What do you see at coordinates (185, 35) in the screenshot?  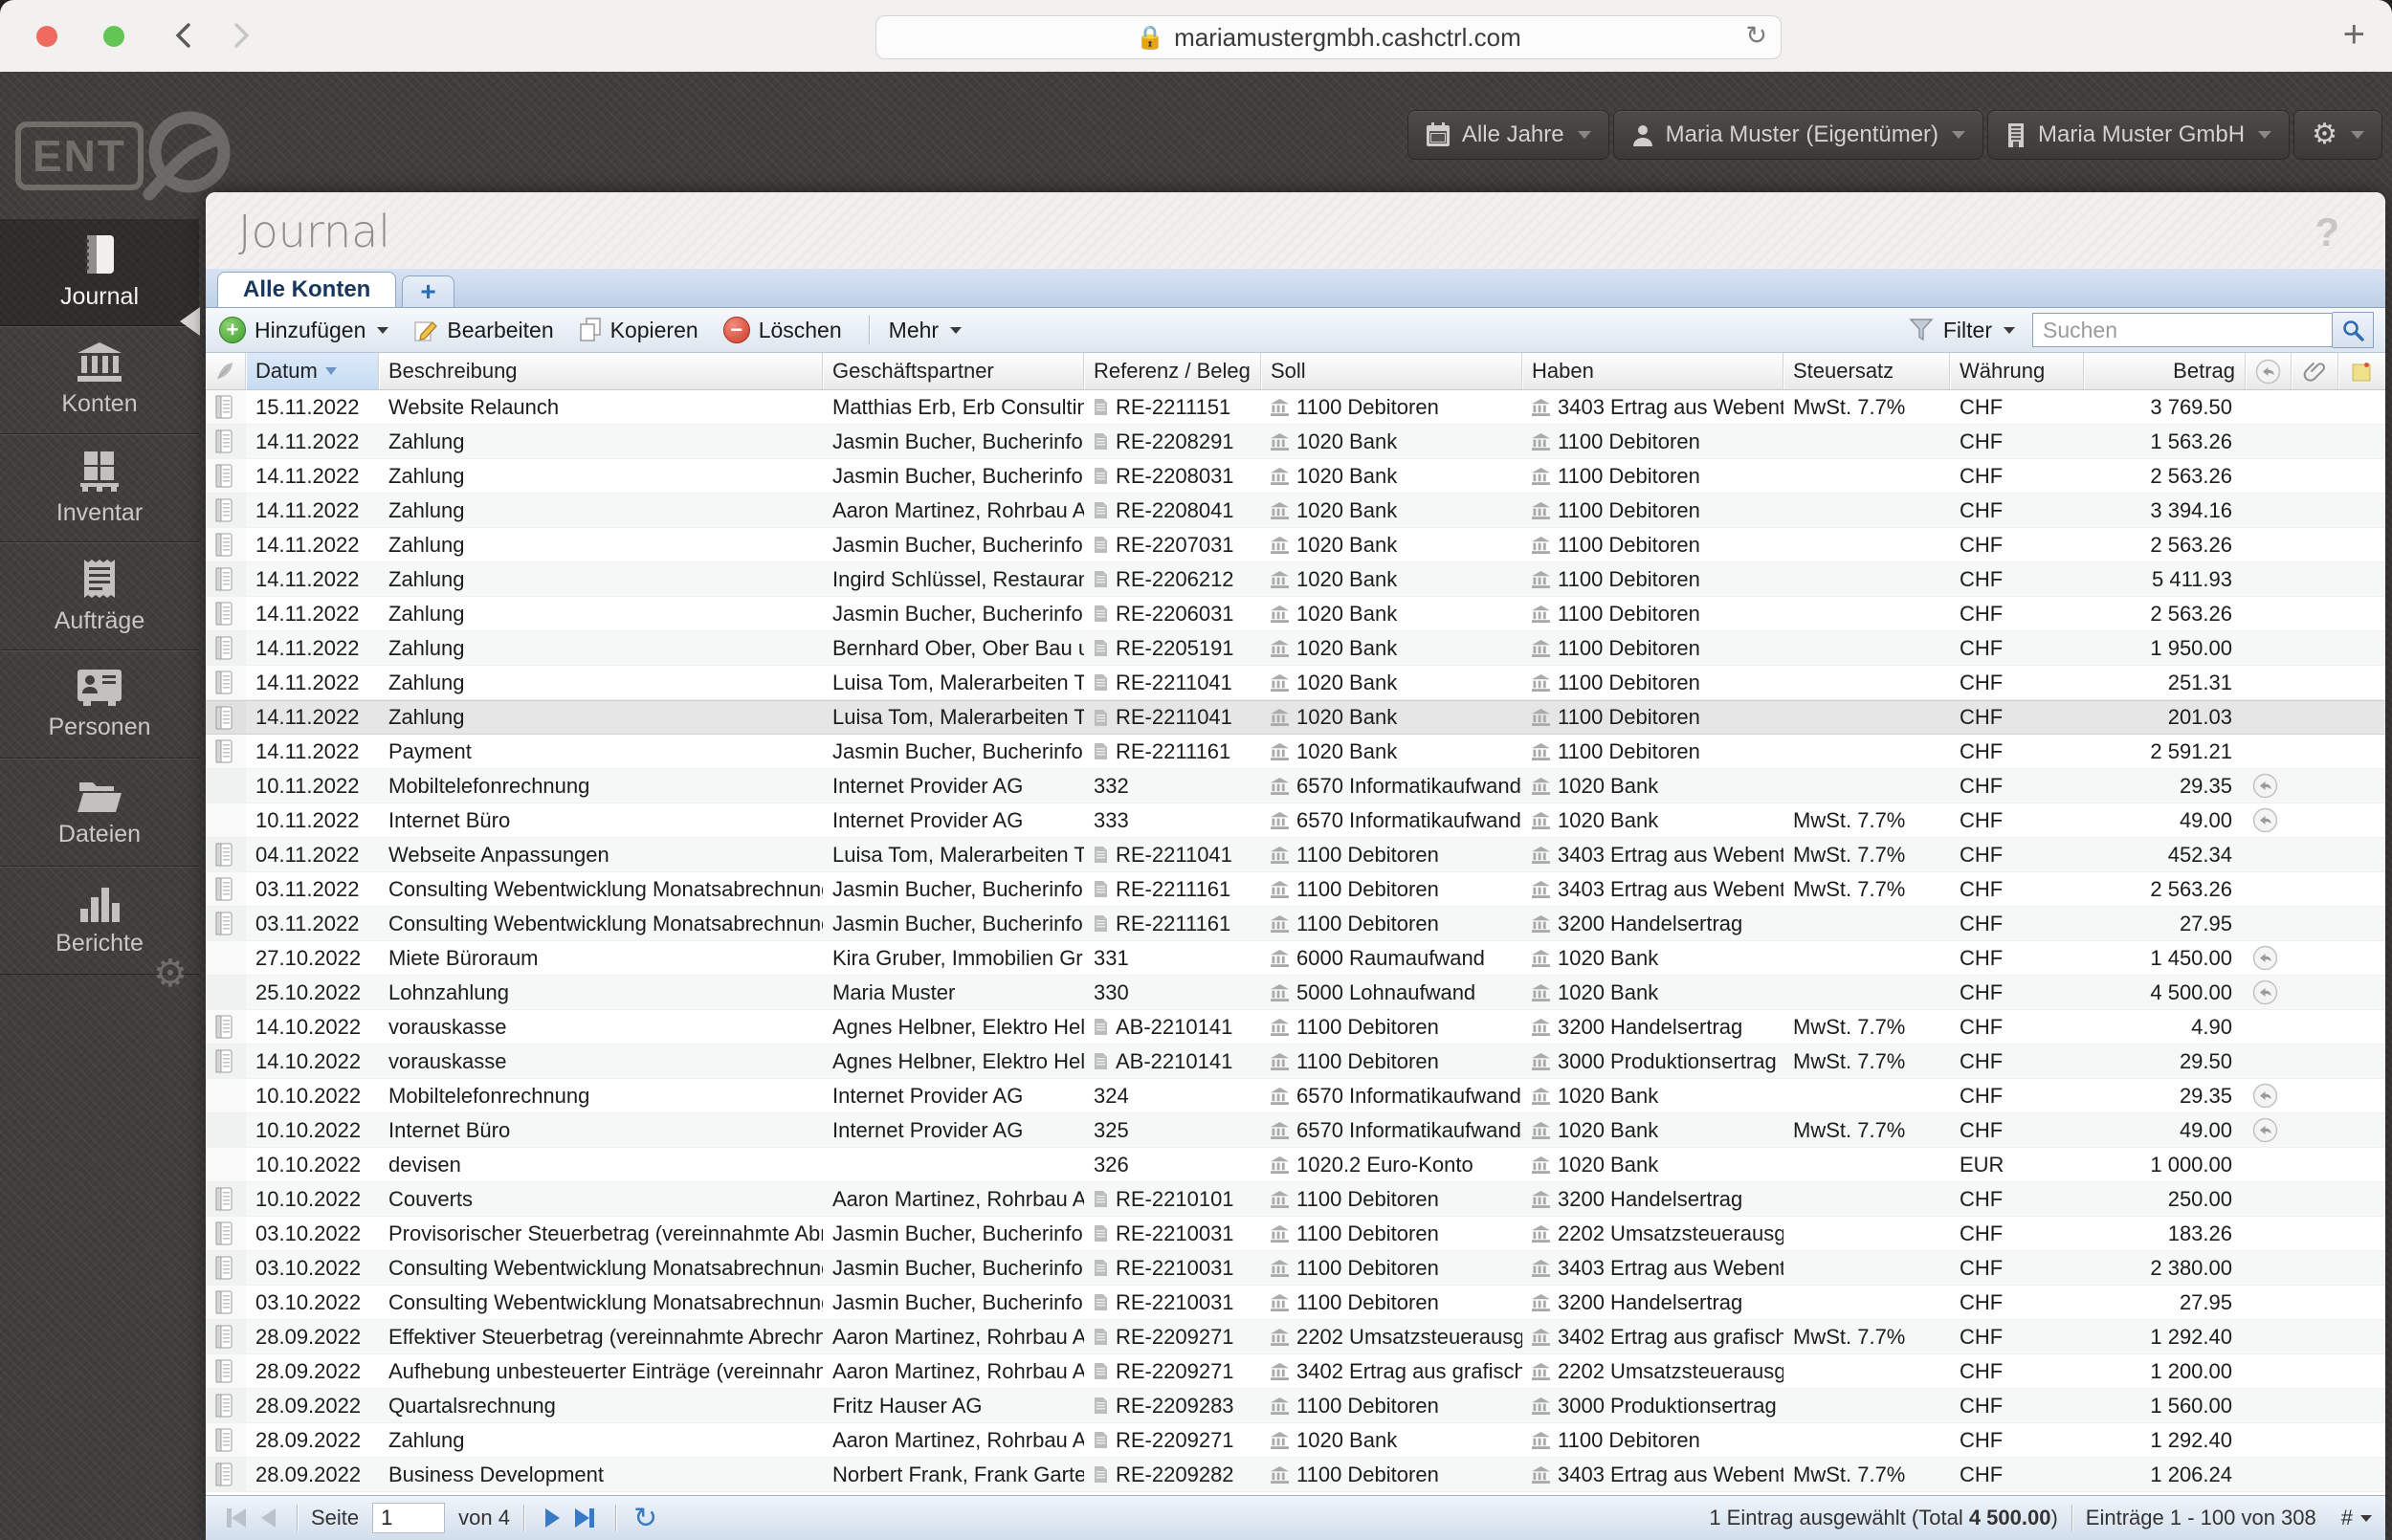 I see `back-icon` at bounding box center [185, 35].